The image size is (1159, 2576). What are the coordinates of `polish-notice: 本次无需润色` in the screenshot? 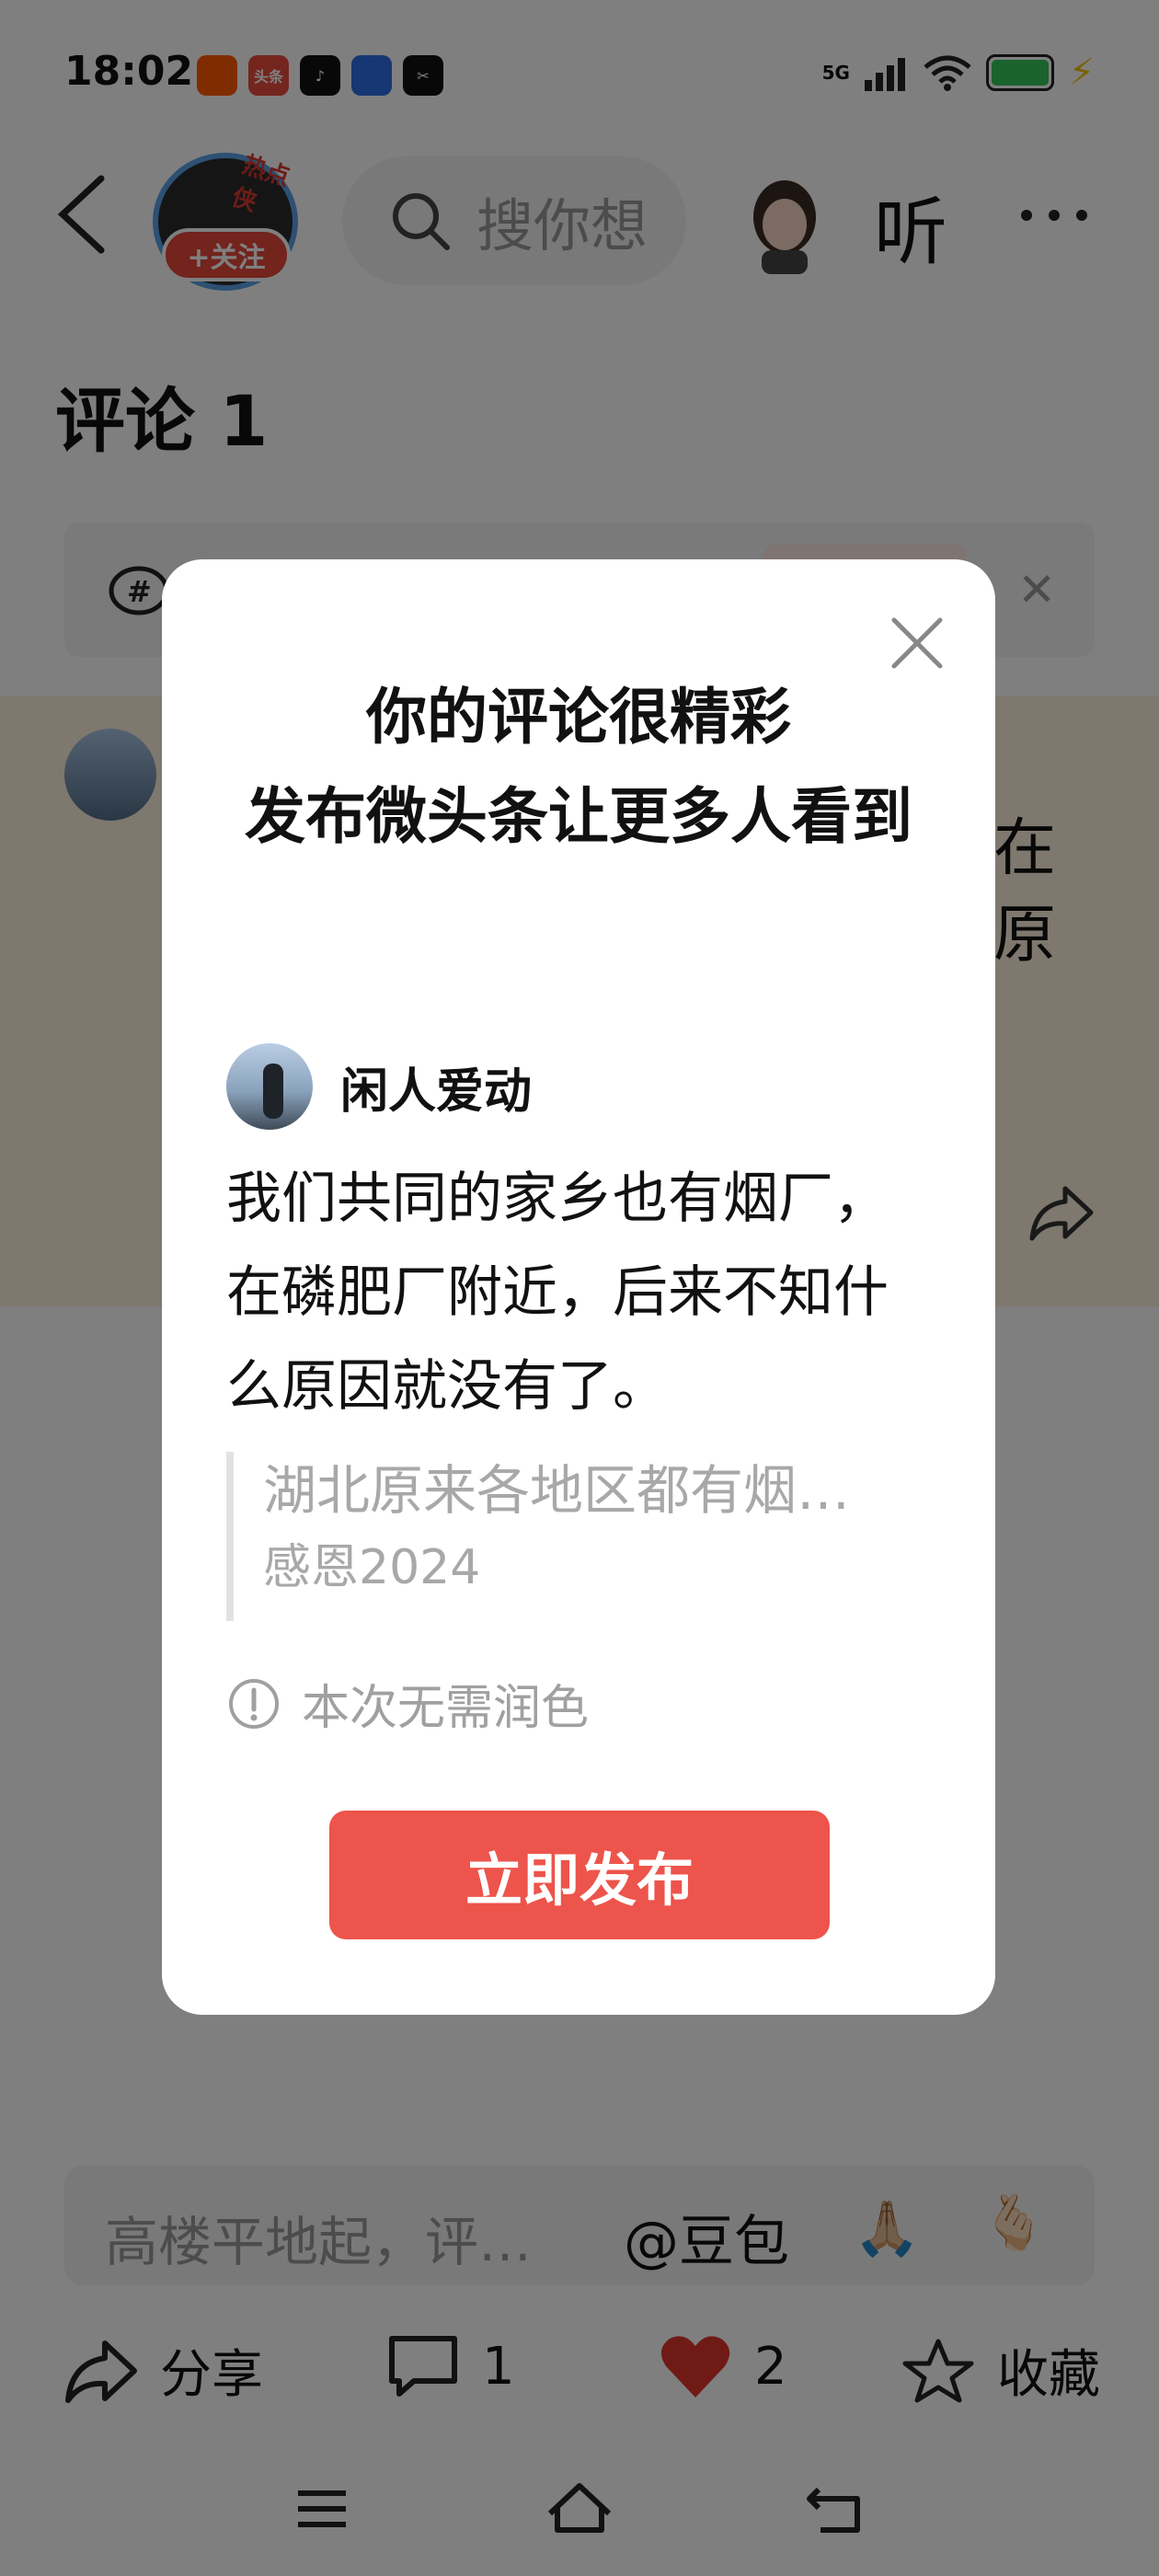 It's located at (407, 1703).